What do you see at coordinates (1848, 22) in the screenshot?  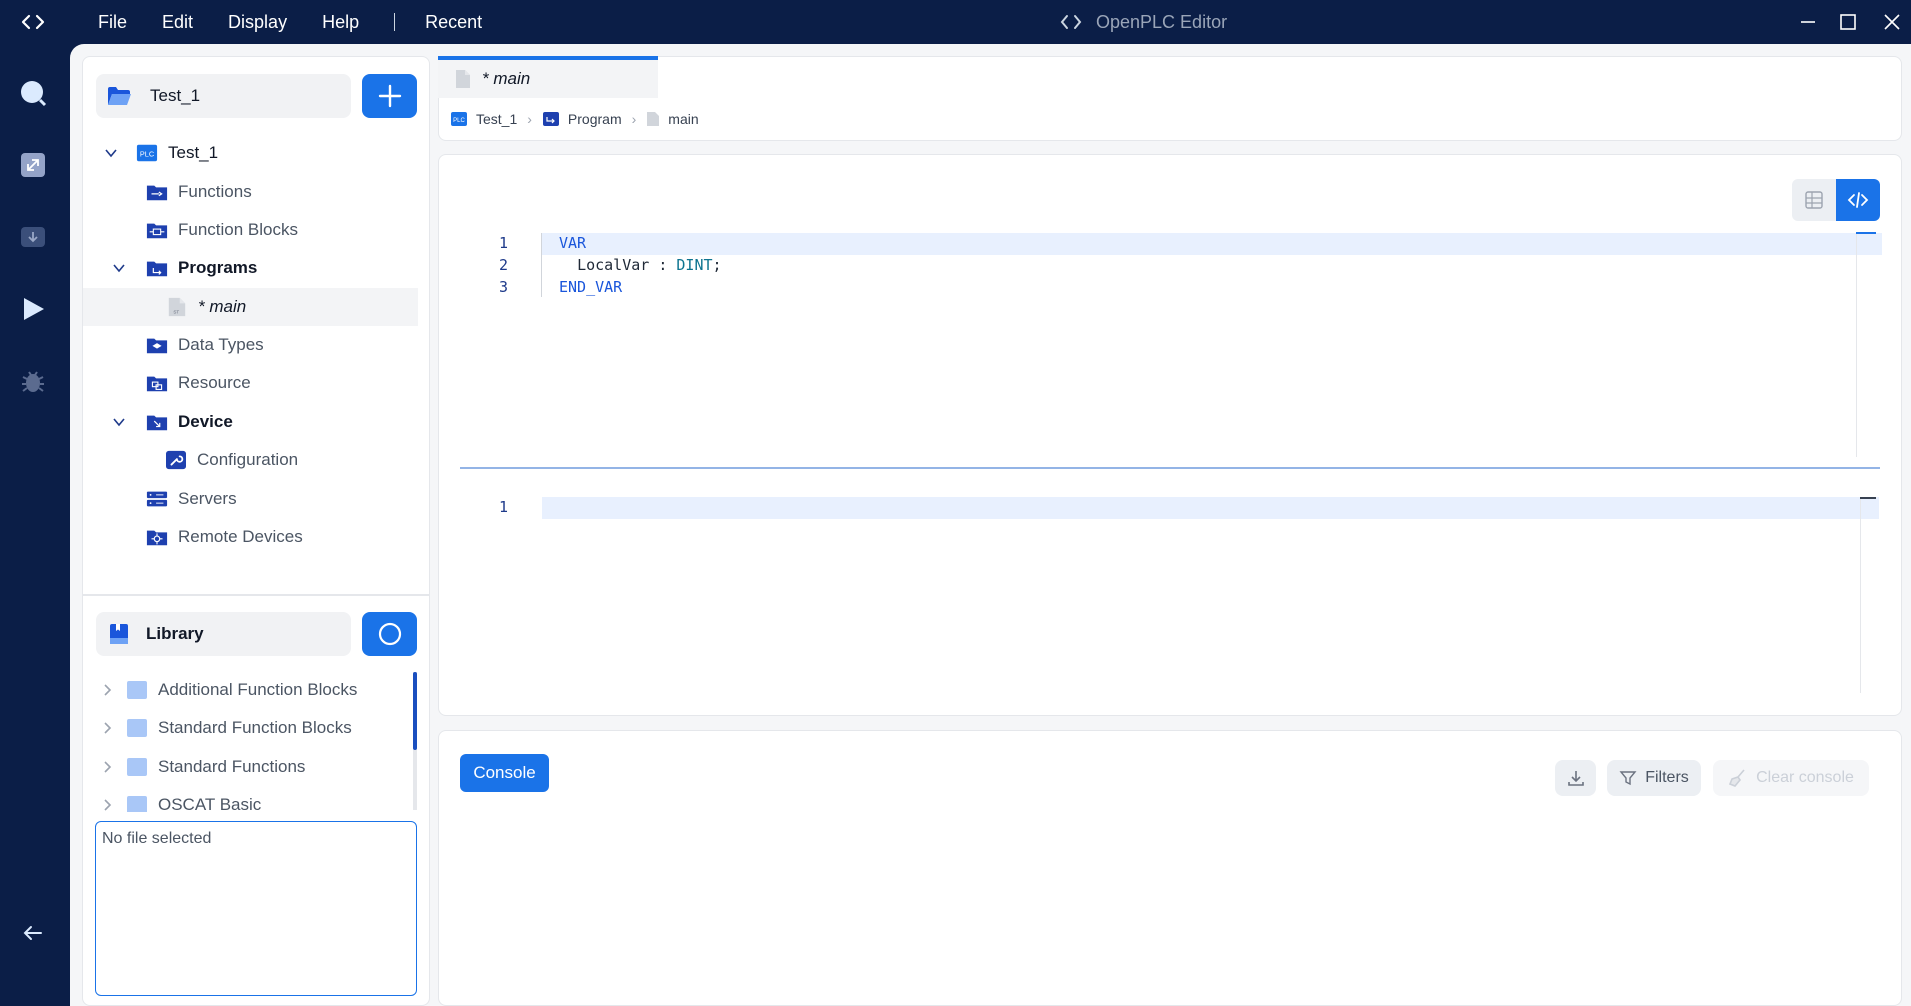 I see `maximize-button` at bounding box center [1848, 22].